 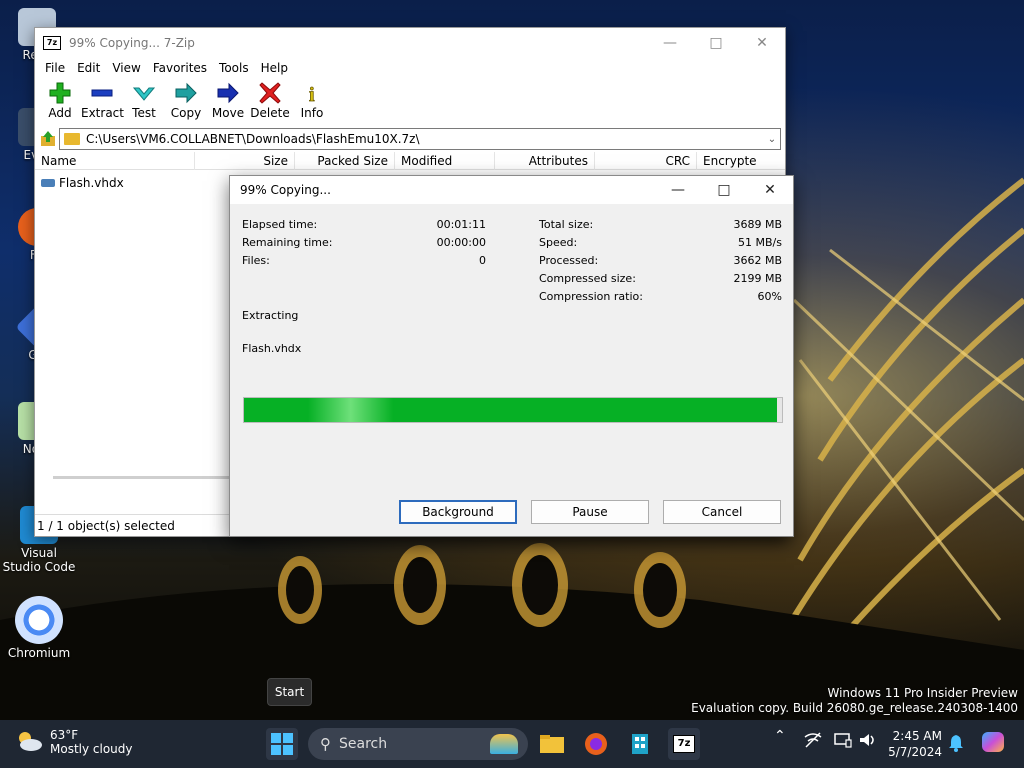 What do you see at coordinates (545, 160) in the screenshot?
I see `column-attributes: Attributes` at bounding box center [545, 160].